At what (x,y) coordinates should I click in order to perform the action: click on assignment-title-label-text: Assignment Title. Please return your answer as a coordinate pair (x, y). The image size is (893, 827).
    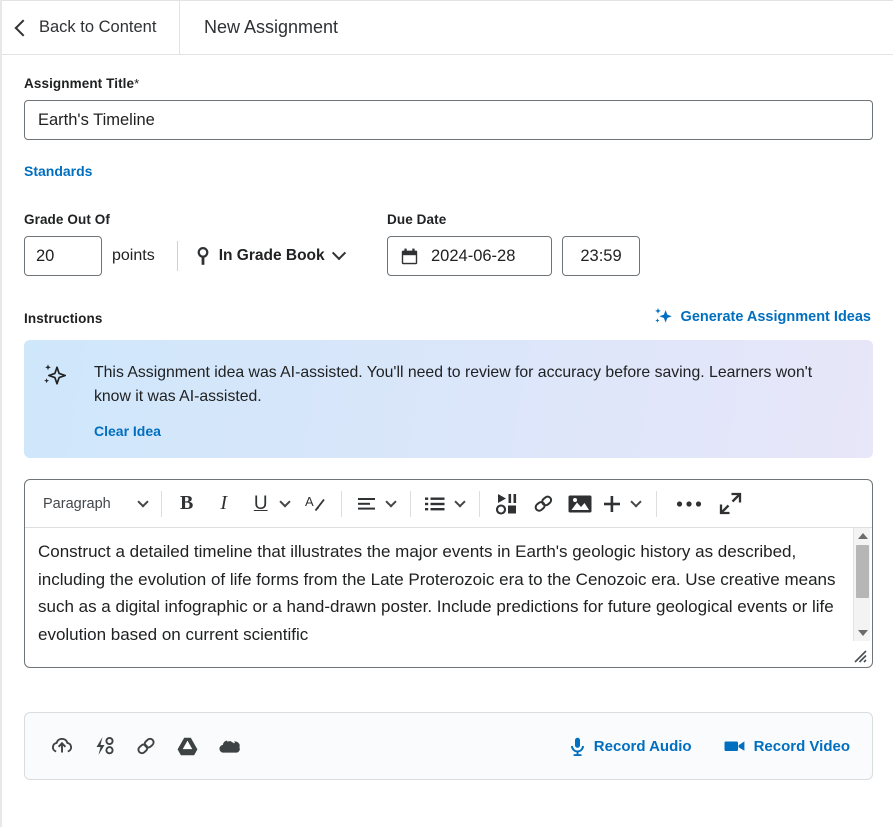
    Looking at the image, I should click on (79, 83).